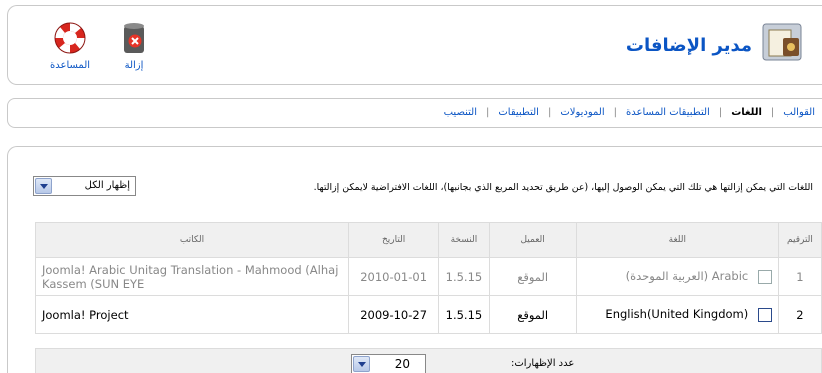  I want to click on limit-label: عدد الإظهارات:, so click(543, 363).